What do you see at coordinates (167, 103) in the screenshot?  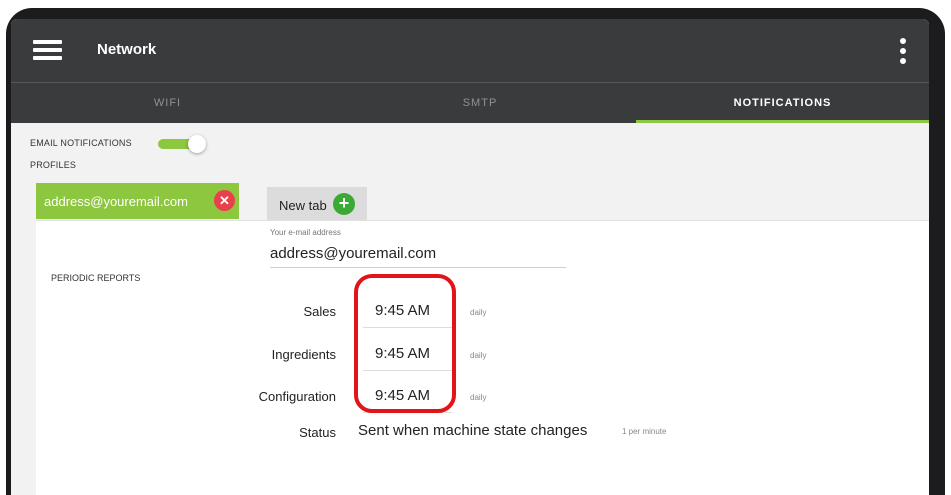 I see `tab-wifi: WIFI` at bounding box center [167, 103].